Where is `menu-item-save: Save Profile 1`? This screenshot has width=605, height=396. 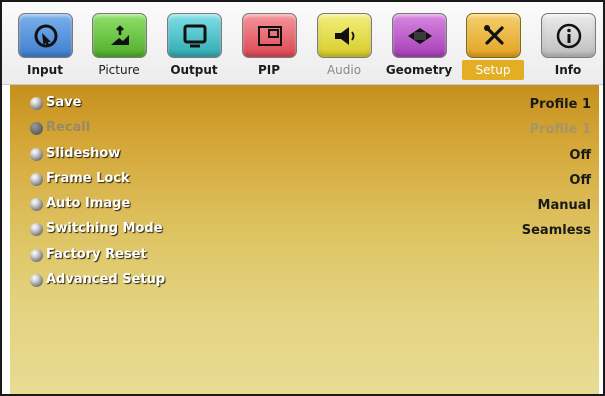 menu-item-save: Save Profile 1 is located at coordinates (304, 104).